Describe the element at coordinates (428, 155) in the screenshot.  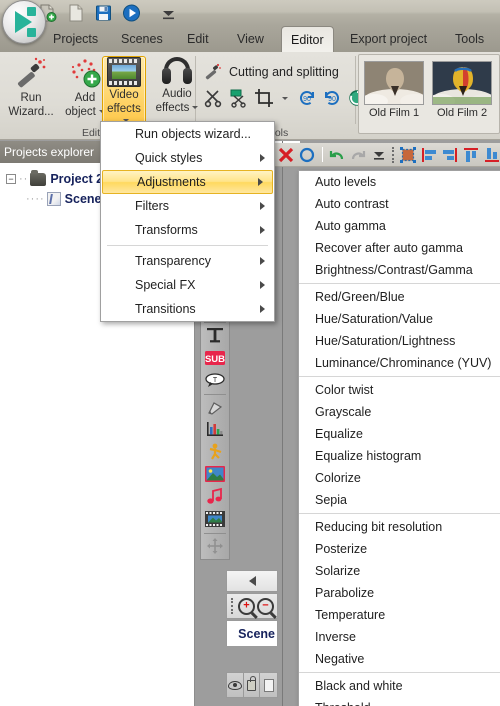
I see `align-left-icon` at that location.